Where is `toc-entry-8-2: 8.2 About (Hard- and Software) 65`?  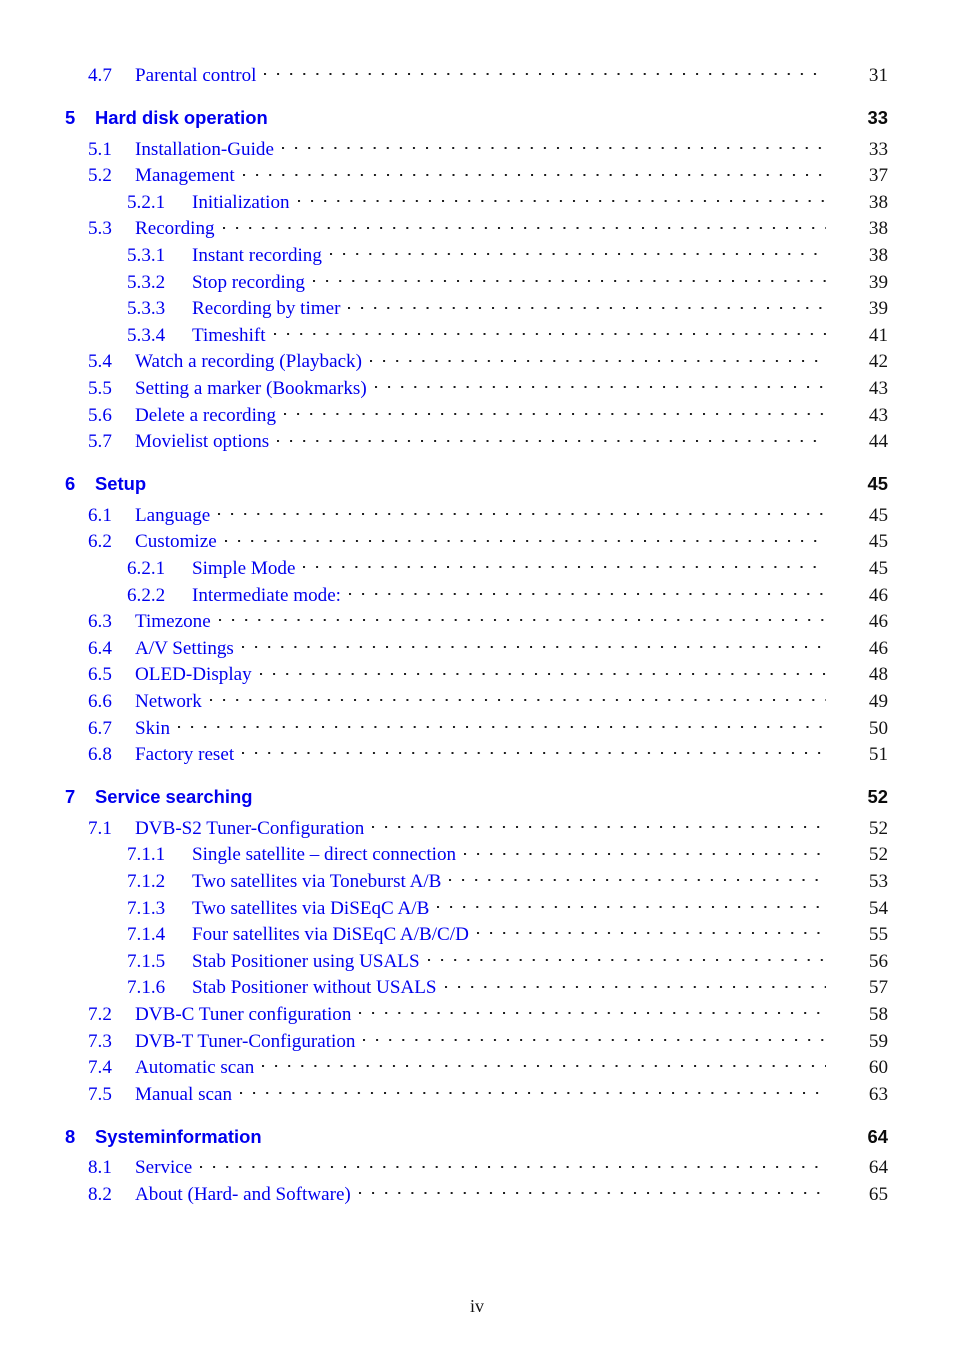
toc-entry-8-2: 8.2 About (Hard- and Software) 65 is located at coordinates (477, 1194).